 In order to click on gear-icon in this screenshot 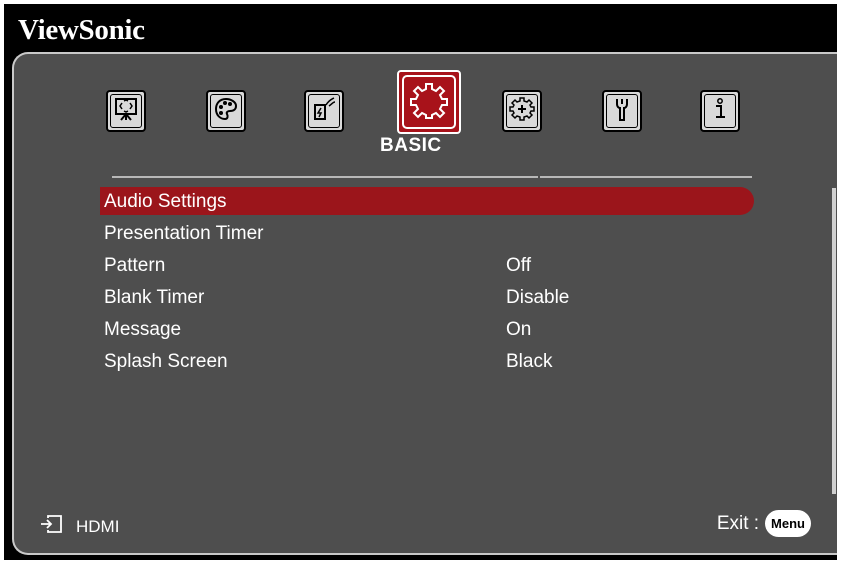, I will do `click(429, 102)`.